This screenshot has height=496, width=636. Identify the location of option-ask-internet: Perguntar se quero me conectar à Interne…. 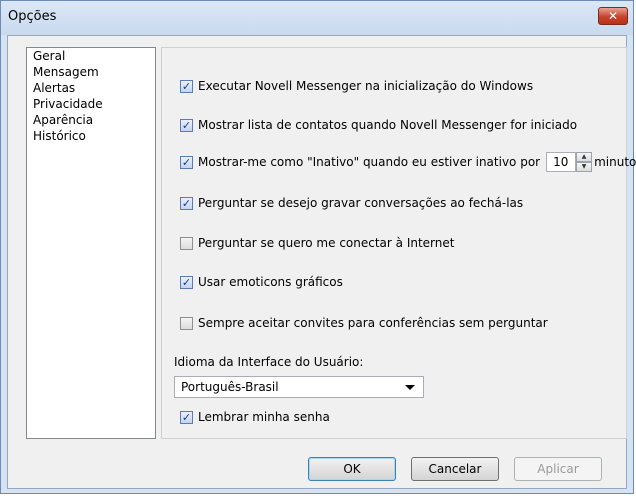
(317, 243).